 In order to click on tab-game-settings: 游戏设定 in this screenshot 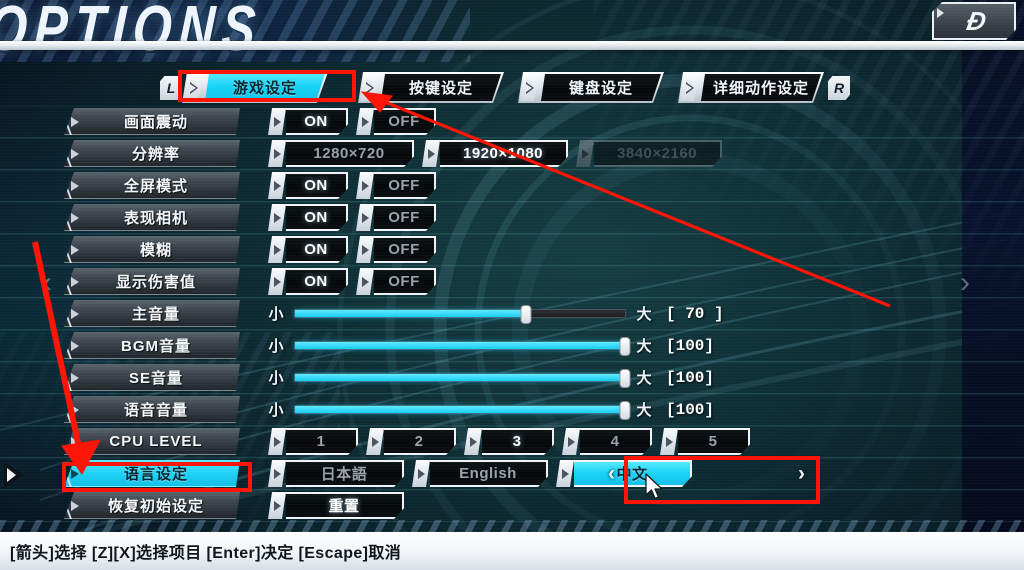, I will do `click(255, 87)`.